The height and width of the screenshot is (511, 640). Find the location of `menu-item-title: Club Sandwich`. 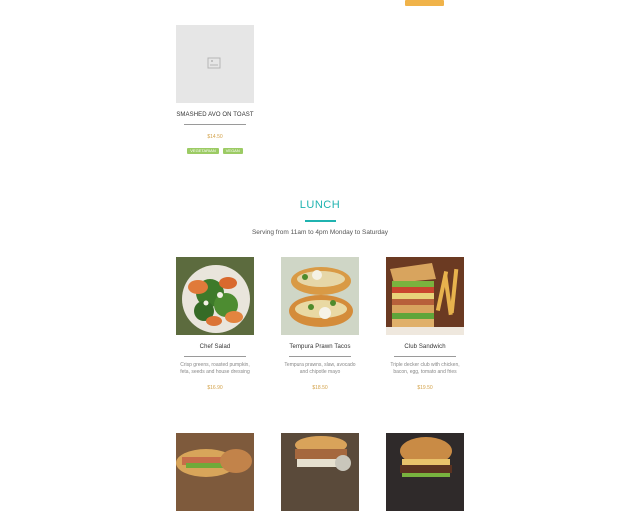

menu-item-title: Club Sandwich is located at coordinates (425, 347).